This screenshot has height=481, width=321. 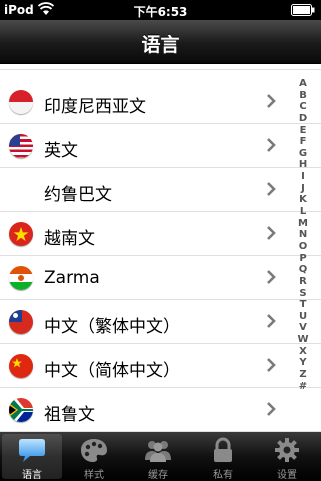 I want to click on language-row-chinese-simplified: 中文（简体中文）, so click(x=160, y=366).